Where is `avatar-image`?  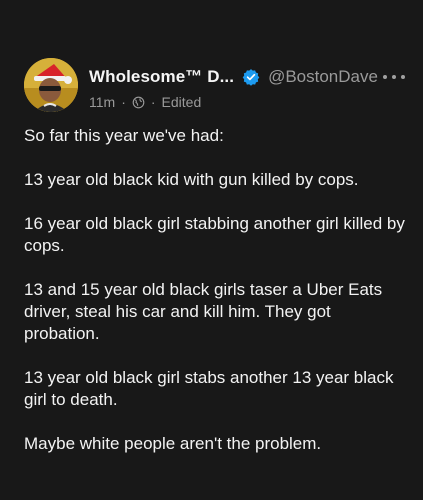 avatar-image is located at coordinates (51, 85).